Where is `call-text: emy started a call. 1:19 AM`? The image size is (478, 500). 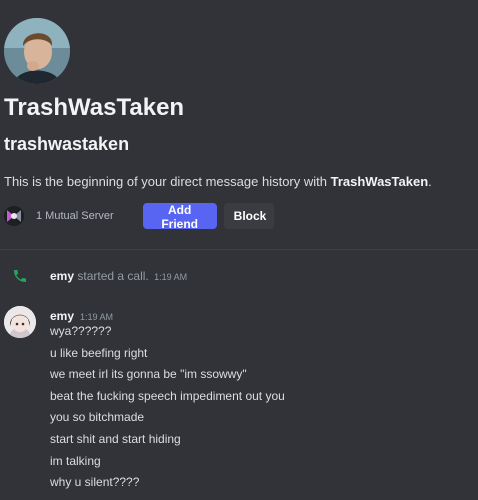
call-text: emy started a call. 1:19 AM is located at coordinates (118, 276).